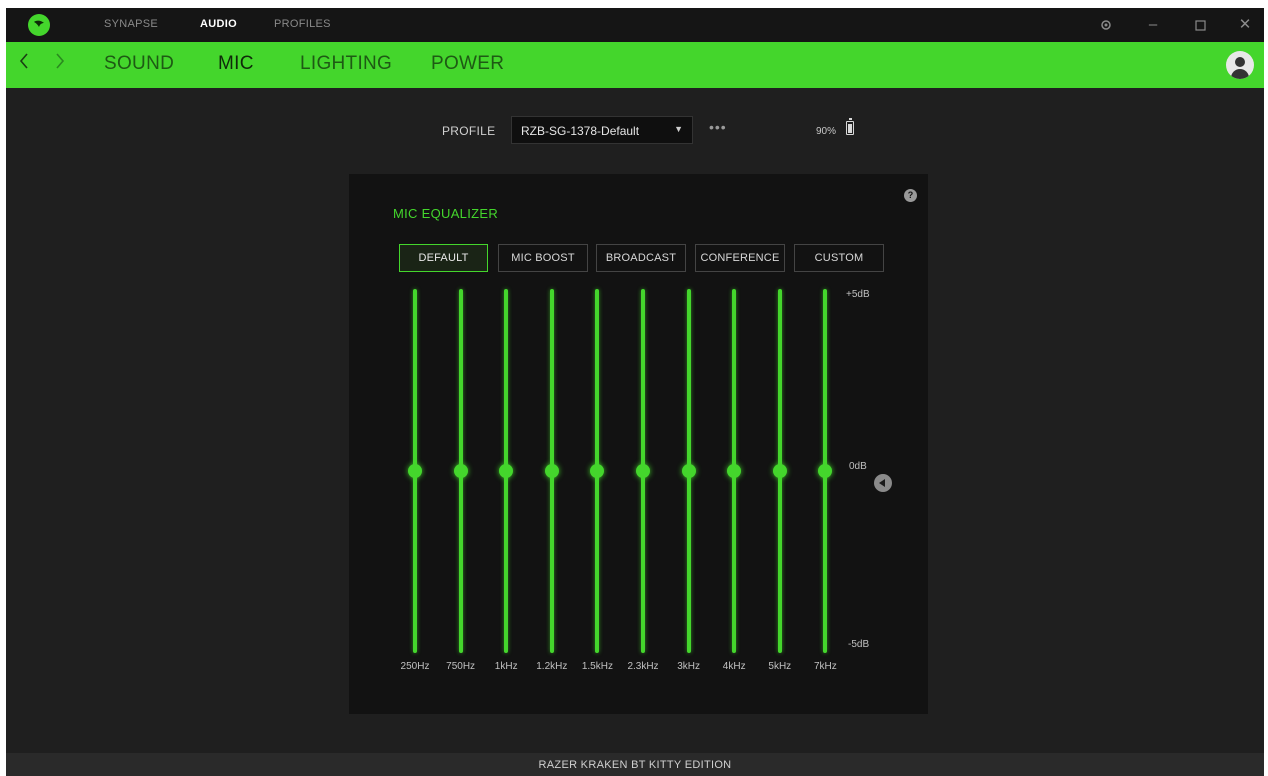 This screenshot has width=1268, height=776. What do you see at coordinates (678, 129) in the screenshot?
I see `caret-down-icon: ▼` at bounding box center [678, 129].